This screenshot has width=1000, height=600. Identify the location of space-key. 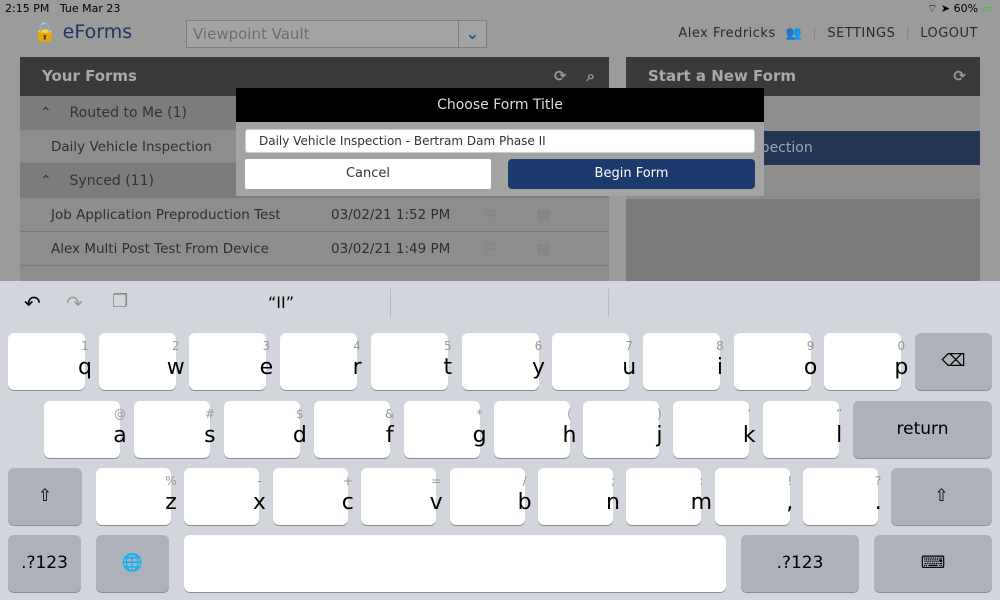
(455, 563).